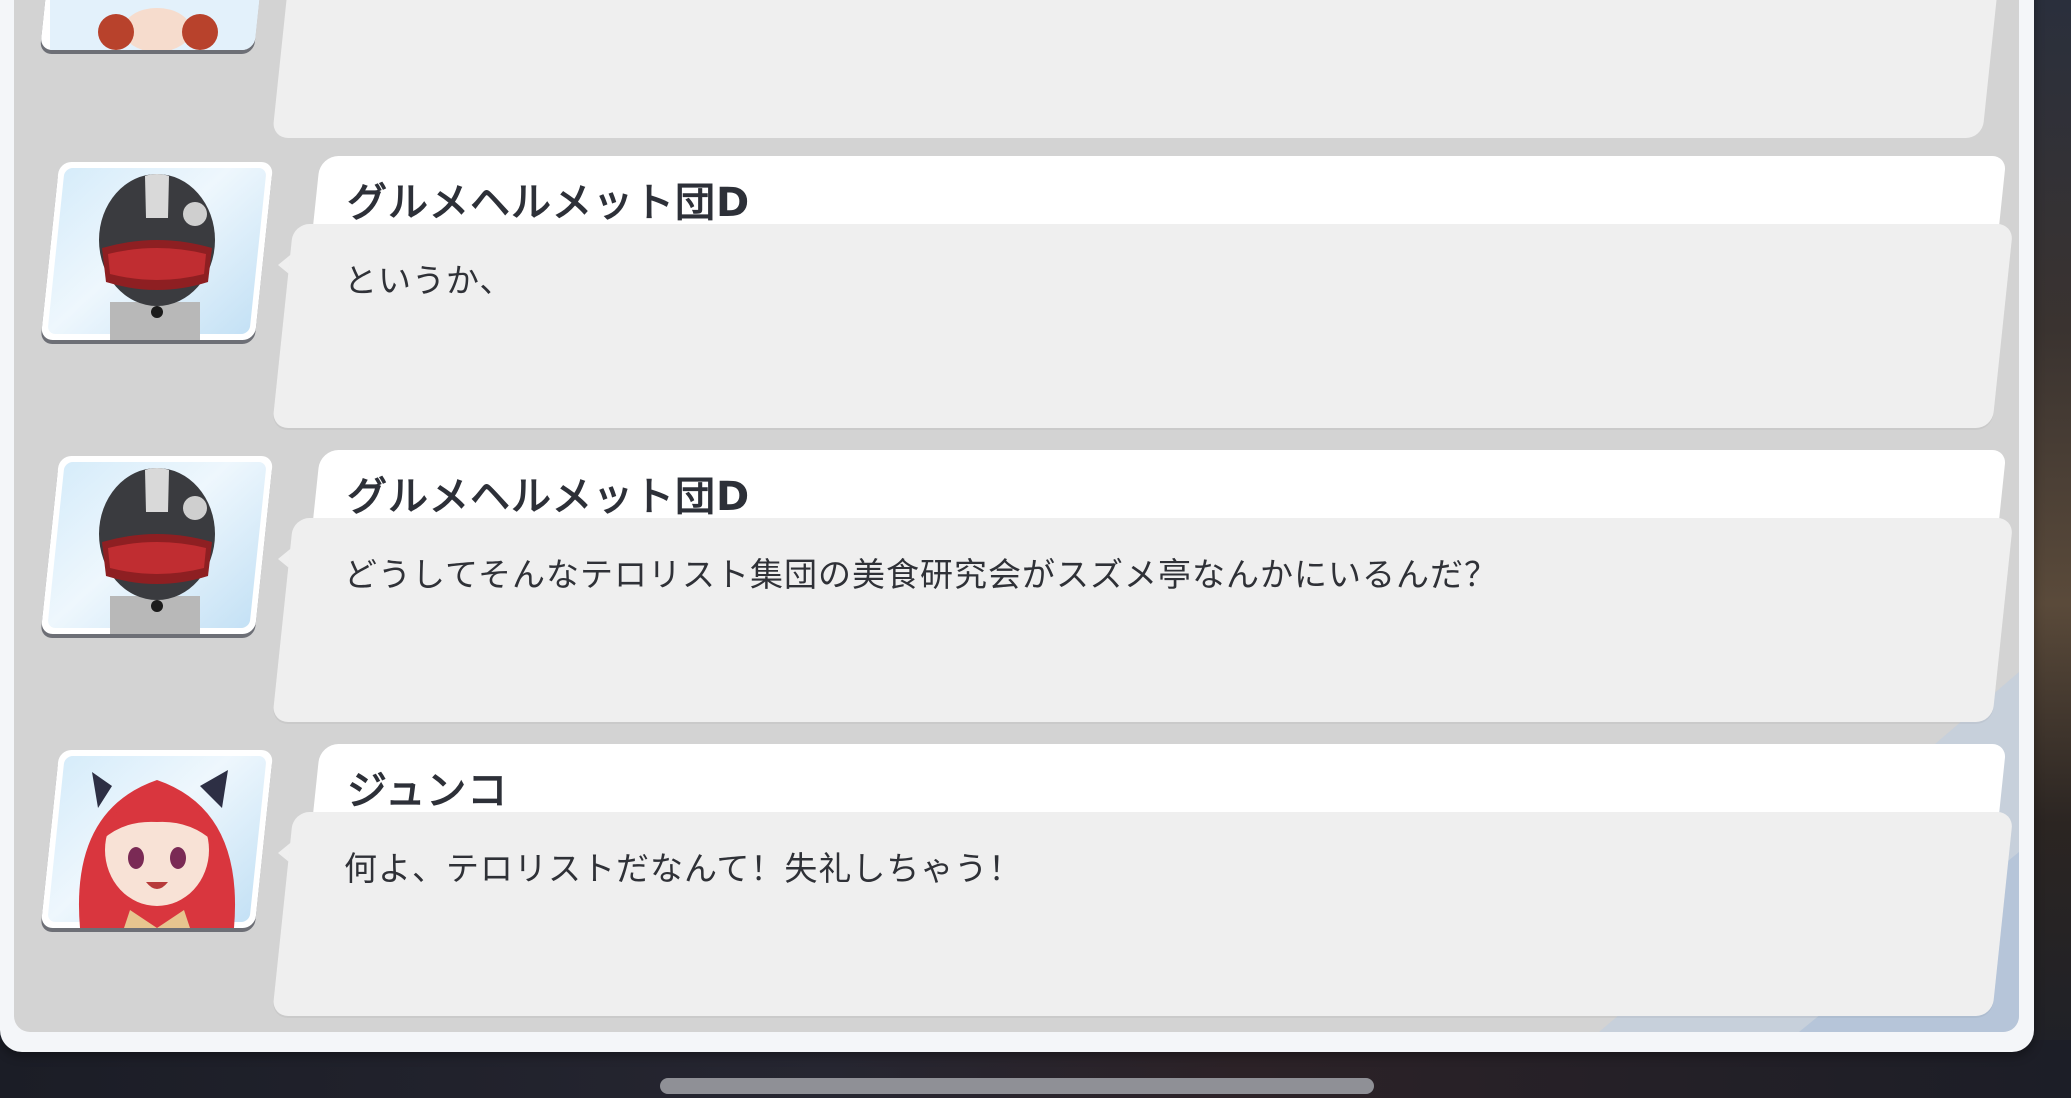 The height and width of the screenshot is (1098, 2071). Describe the element at coordinates (428, 791) in the screenshot. I see `speaker-name: ジュンコ` at that location.